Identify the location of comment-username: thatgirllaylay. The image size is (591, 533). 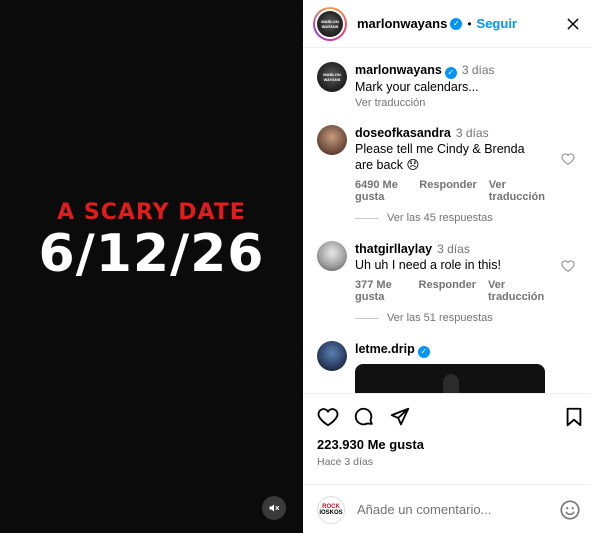
(393, 249).